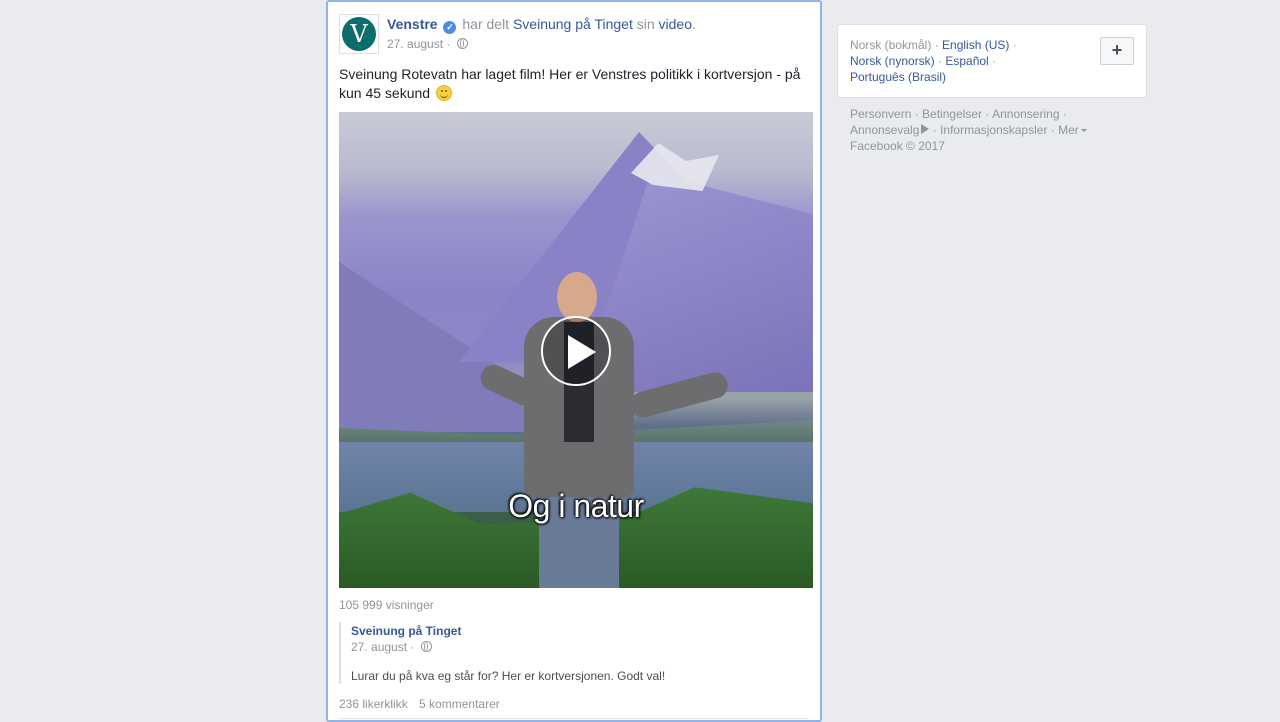  Describe the element at coordinates (576, 506) in the screenshot. I see `video-caption: Og i natur` at that location.